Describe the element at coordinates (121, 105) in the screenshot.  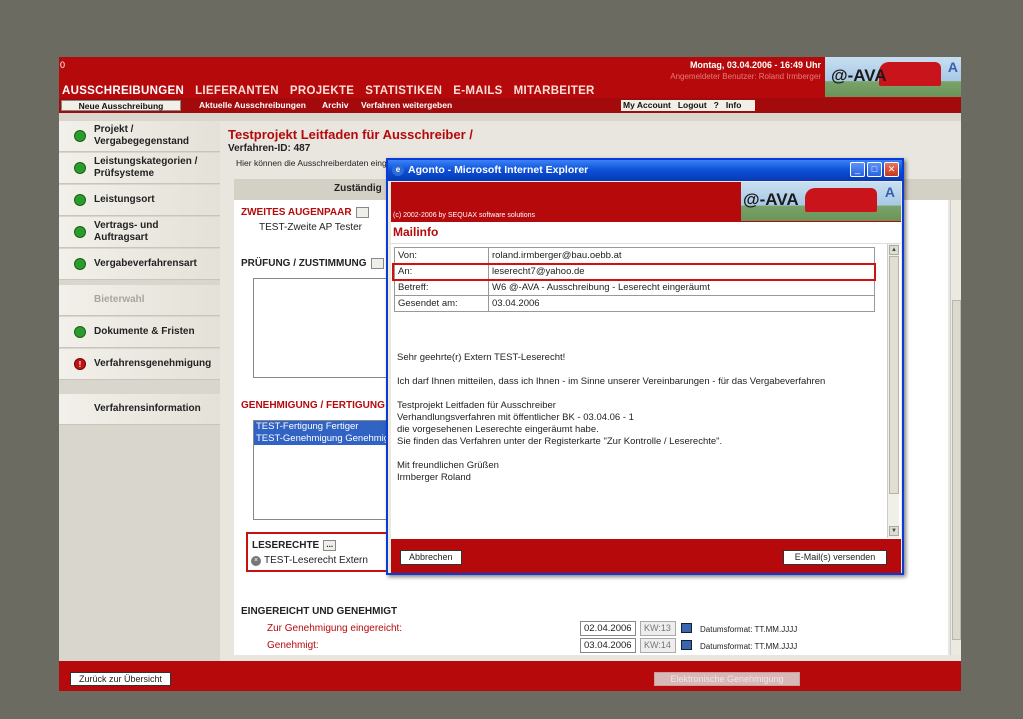
I see `new-ausschreibung-button: Neue Ausschreibung` at that location.